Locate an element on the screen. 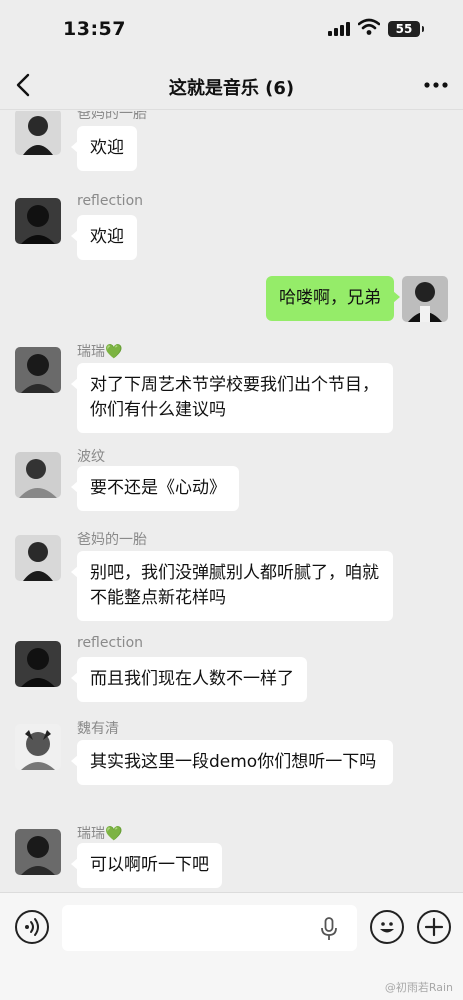  my-avatar is located at coordinates (425, 299).